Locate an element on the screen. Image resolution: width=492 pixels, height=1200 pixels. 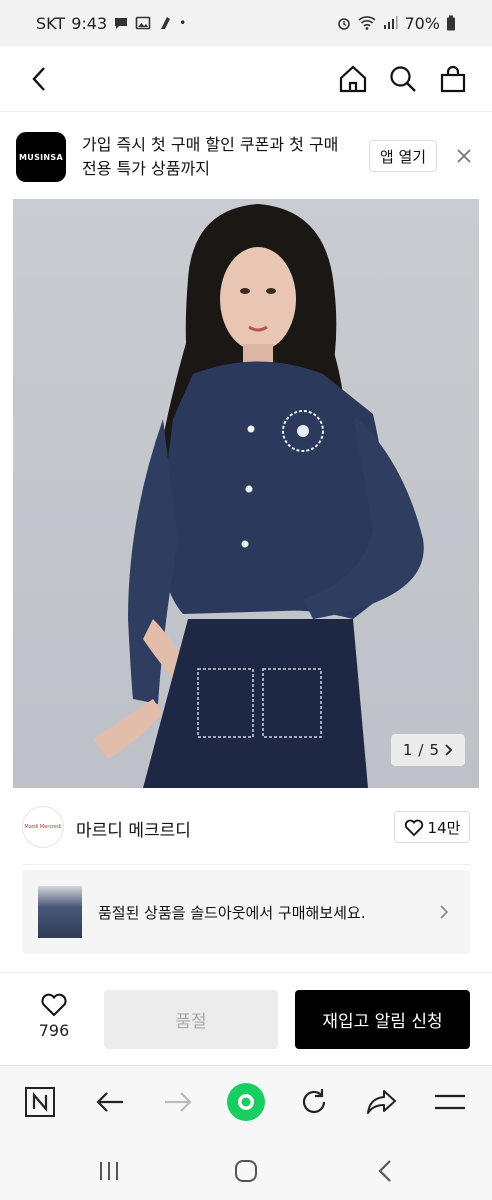
soldout-button: 품절 is located at coordinates (191, 1019).